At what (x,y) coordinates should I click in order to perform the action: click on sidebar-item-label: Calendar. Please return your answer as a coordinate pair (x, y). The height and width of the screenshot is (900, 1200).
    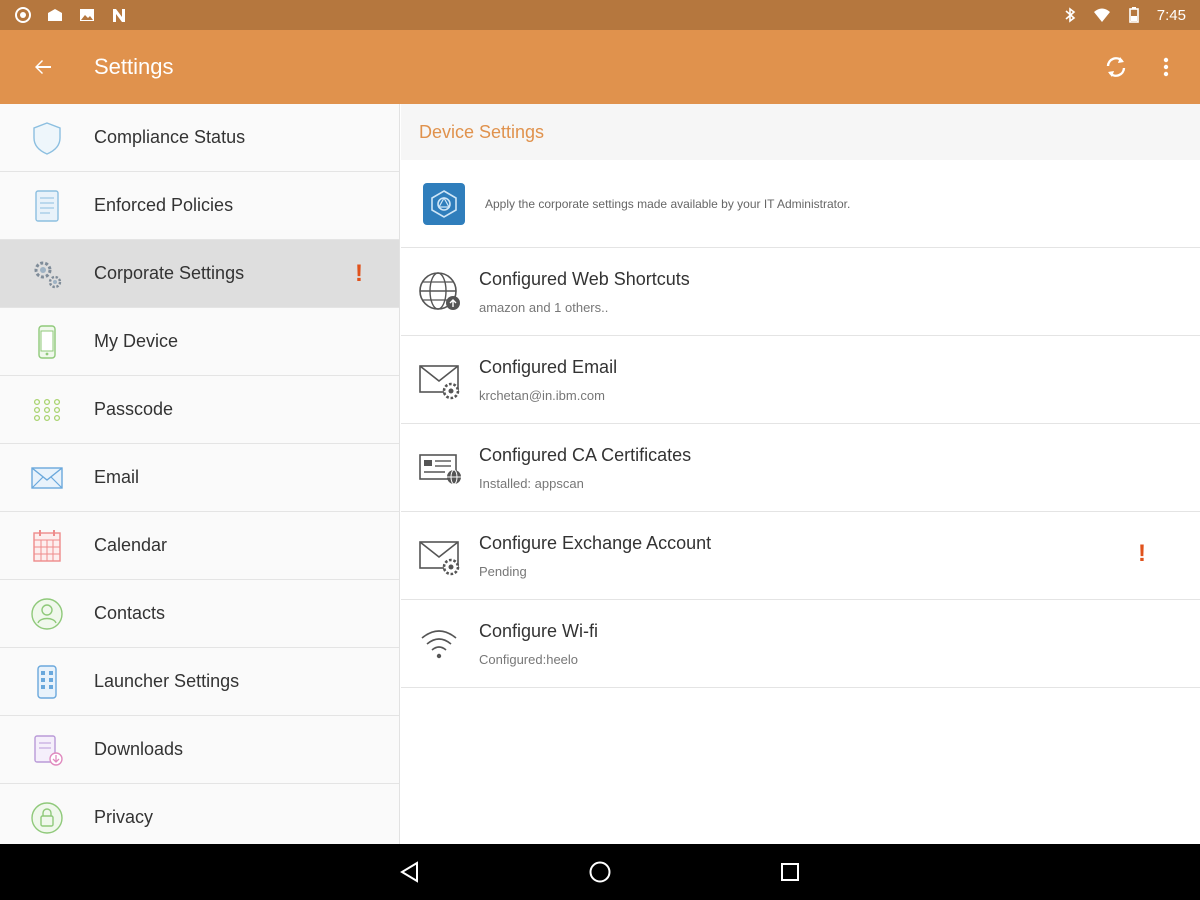
    Looking at the image, I should click on (131, 545).